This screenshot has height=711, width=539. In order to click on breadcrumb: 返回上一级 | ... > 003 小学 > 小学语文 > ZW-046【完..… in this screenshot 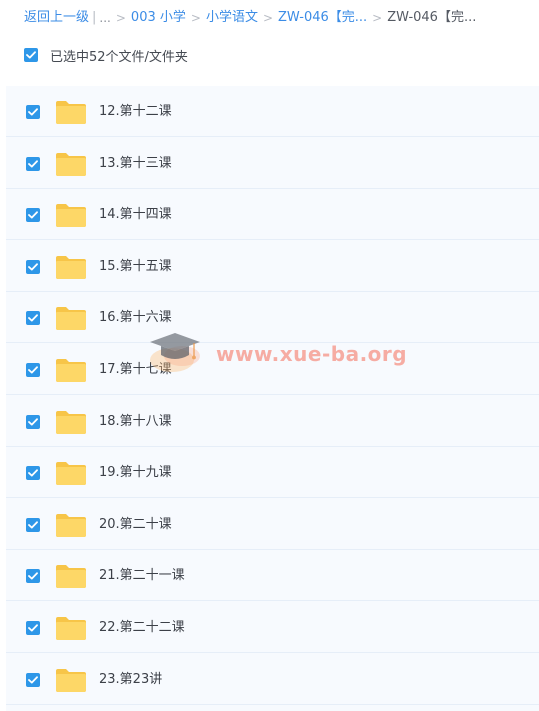, I will do `click(250, 18)`.